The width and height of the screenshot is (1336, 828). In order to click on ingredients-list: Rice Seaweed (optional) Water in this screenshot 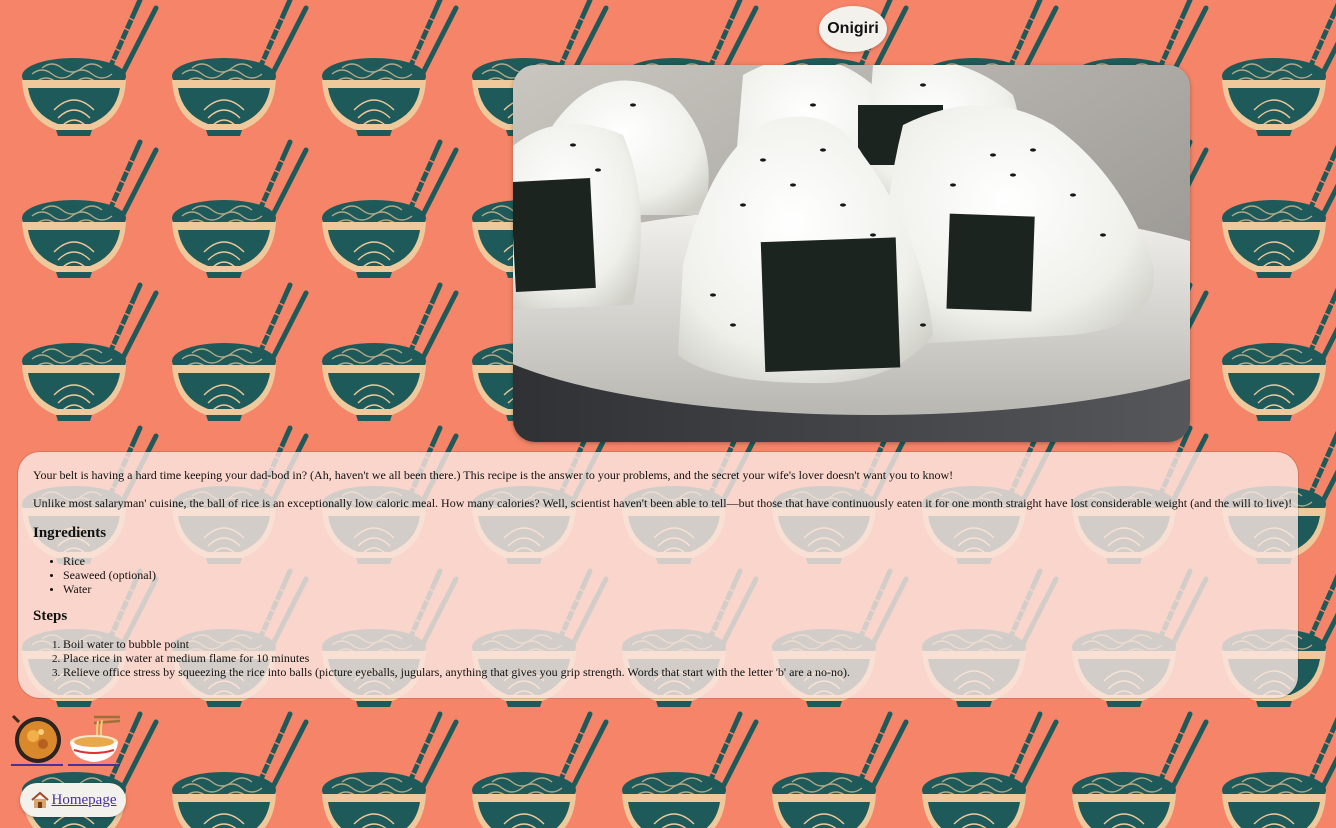, I will do `click(665, 575)`.